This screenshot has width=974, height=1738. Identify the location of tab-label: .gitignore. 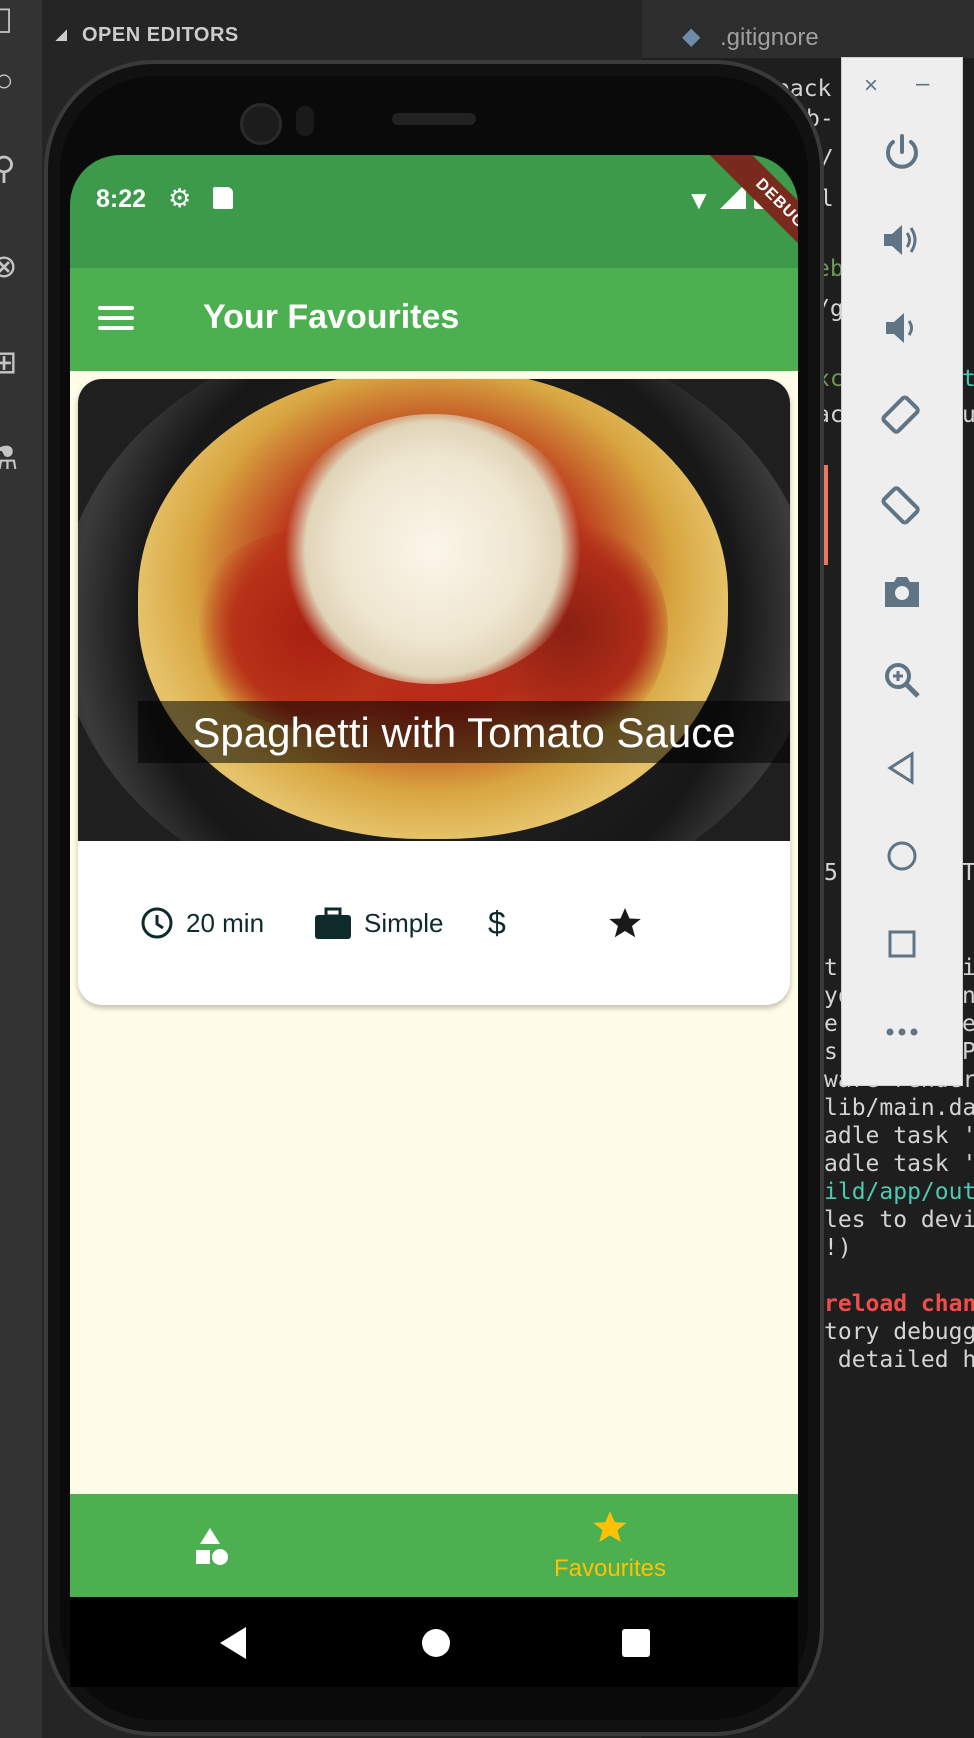
(769, 37).